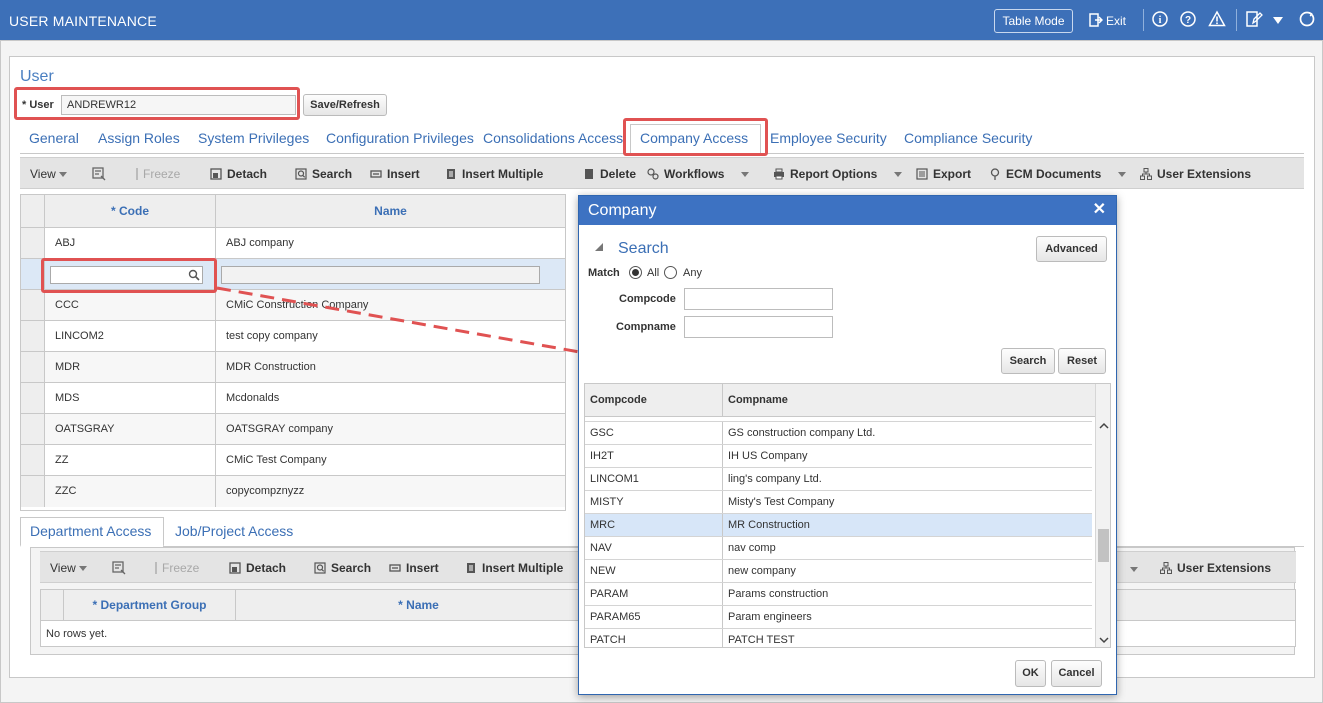 This screenshot has height=703, width=1323. I want to click on column-header-name: Name, so click(390, 211).